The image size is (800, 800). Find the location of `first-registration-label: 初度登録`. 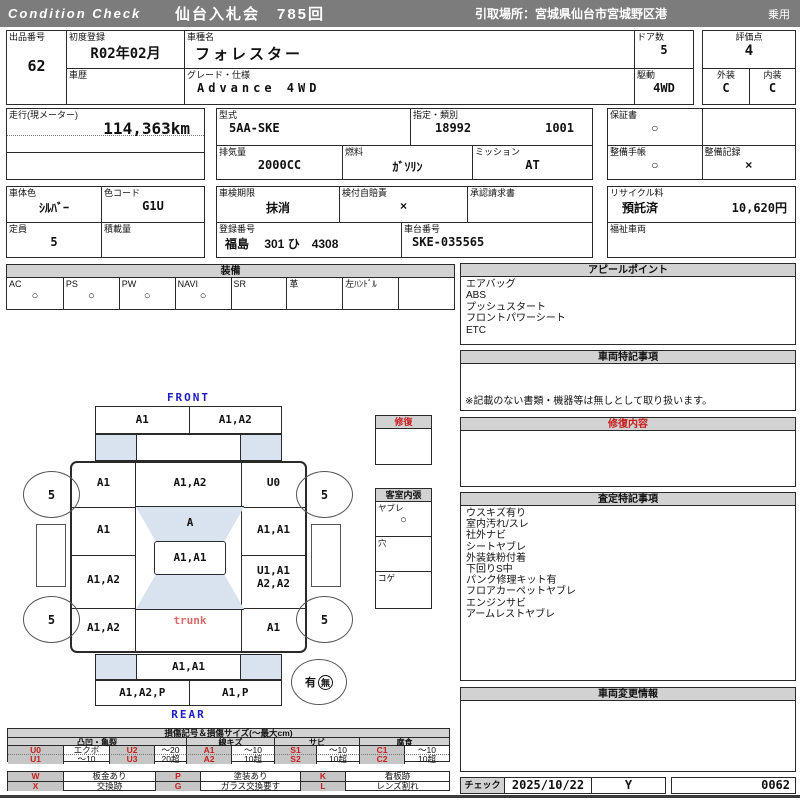

first-registration-label: 初度登録 is located at coordinates (87, 37).